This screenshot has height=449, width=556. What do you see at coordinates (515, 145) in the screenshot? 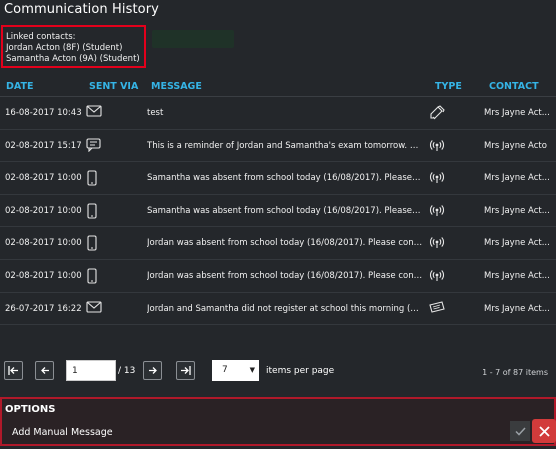
I see `cell-contact: Mrs Jayne Acto` at bounding box center [515, 145].